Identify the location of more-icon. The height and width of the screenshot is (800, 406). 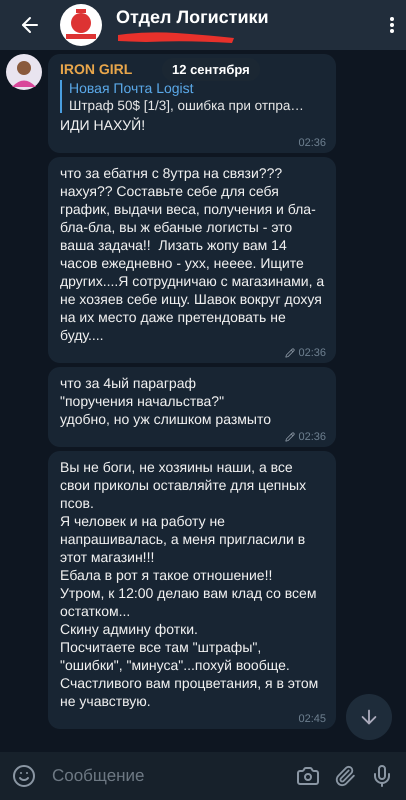
(392, 25).